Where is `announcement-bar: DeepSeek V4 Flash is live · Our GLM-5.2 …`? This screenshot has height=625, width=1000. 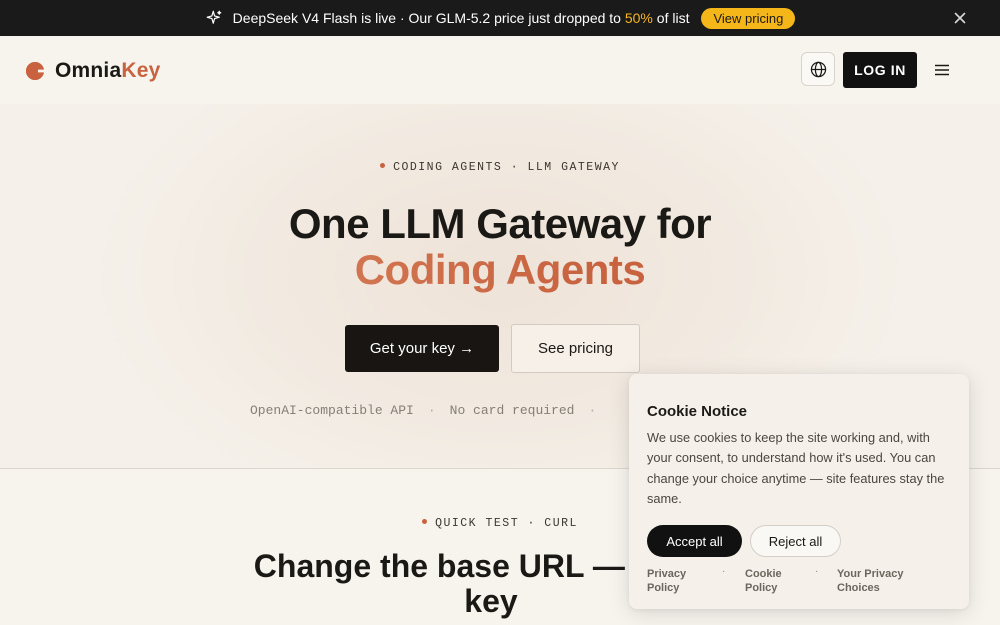 announcement-bar: DeepSeek V4 Flash is live · Our GLM-5.2 … is located at coordinates (500, 18).